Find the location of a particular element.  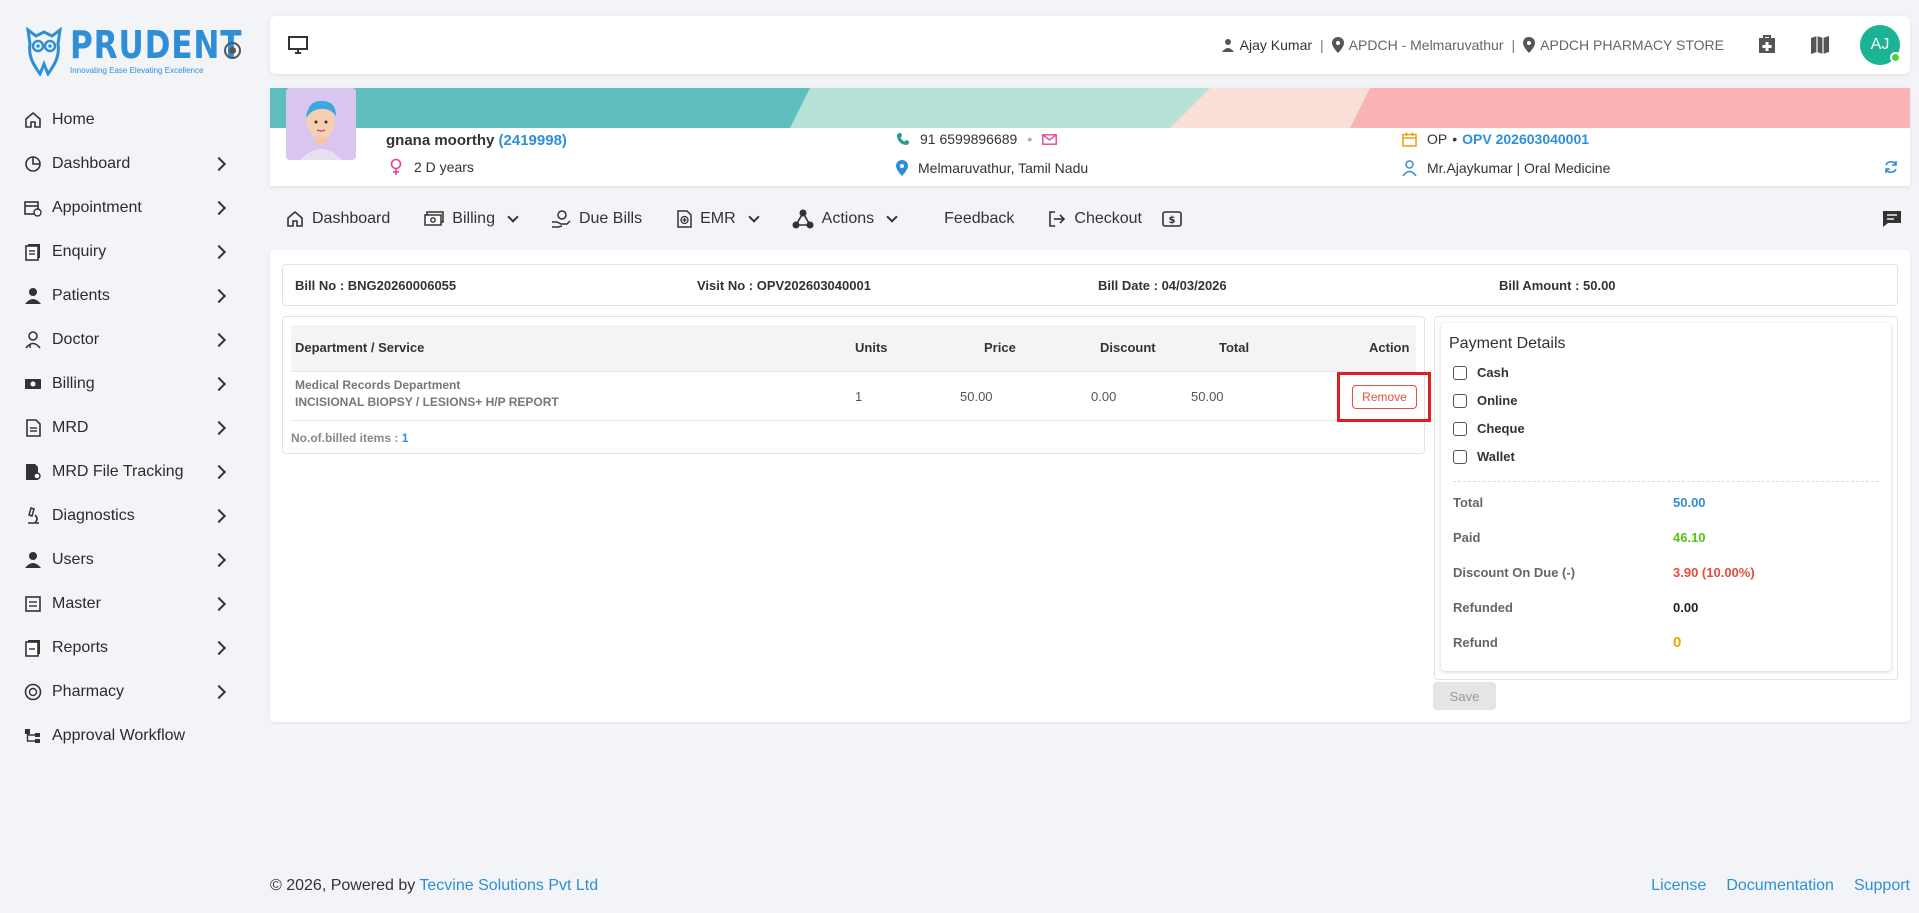

sidebar-item-dashboard: Dashboard is located at coordinates (127, 164).